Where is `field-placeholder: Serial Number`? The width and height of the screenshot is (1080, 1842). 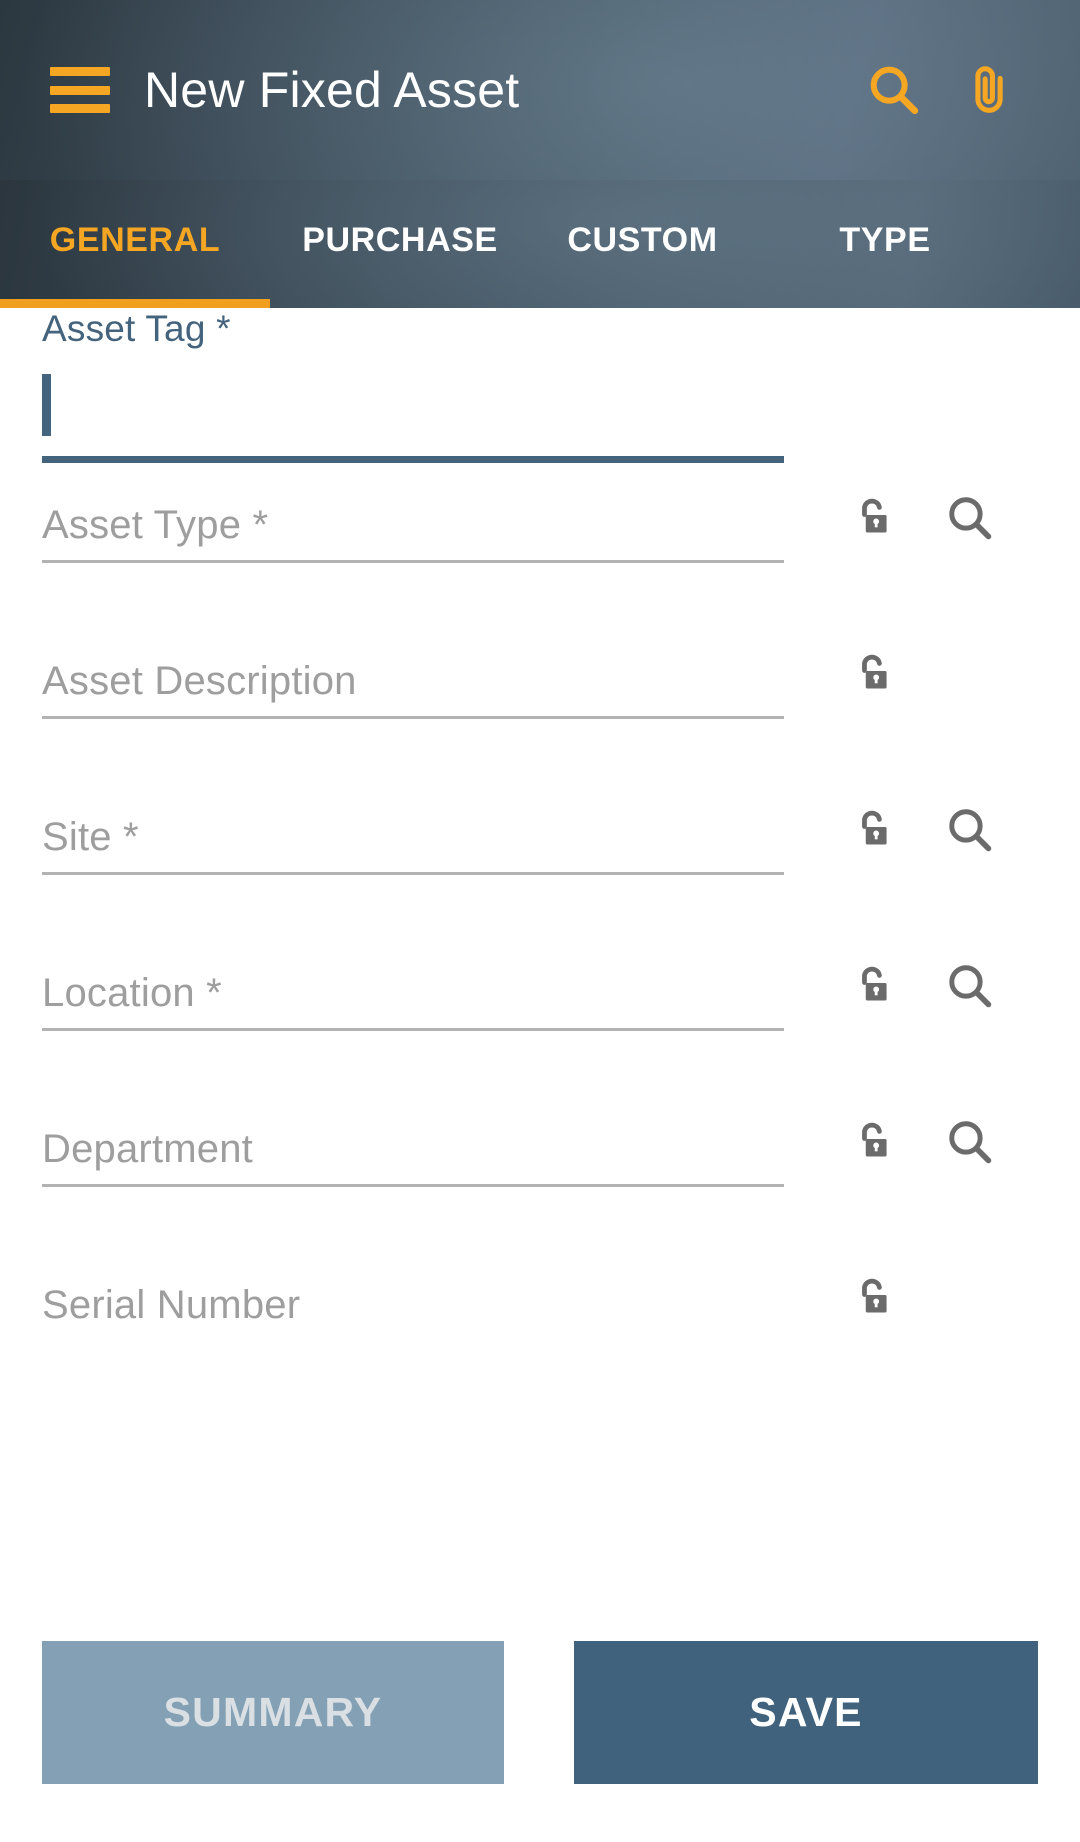
field-placeholder: Serial Number is located at coordinates (171, 1305).